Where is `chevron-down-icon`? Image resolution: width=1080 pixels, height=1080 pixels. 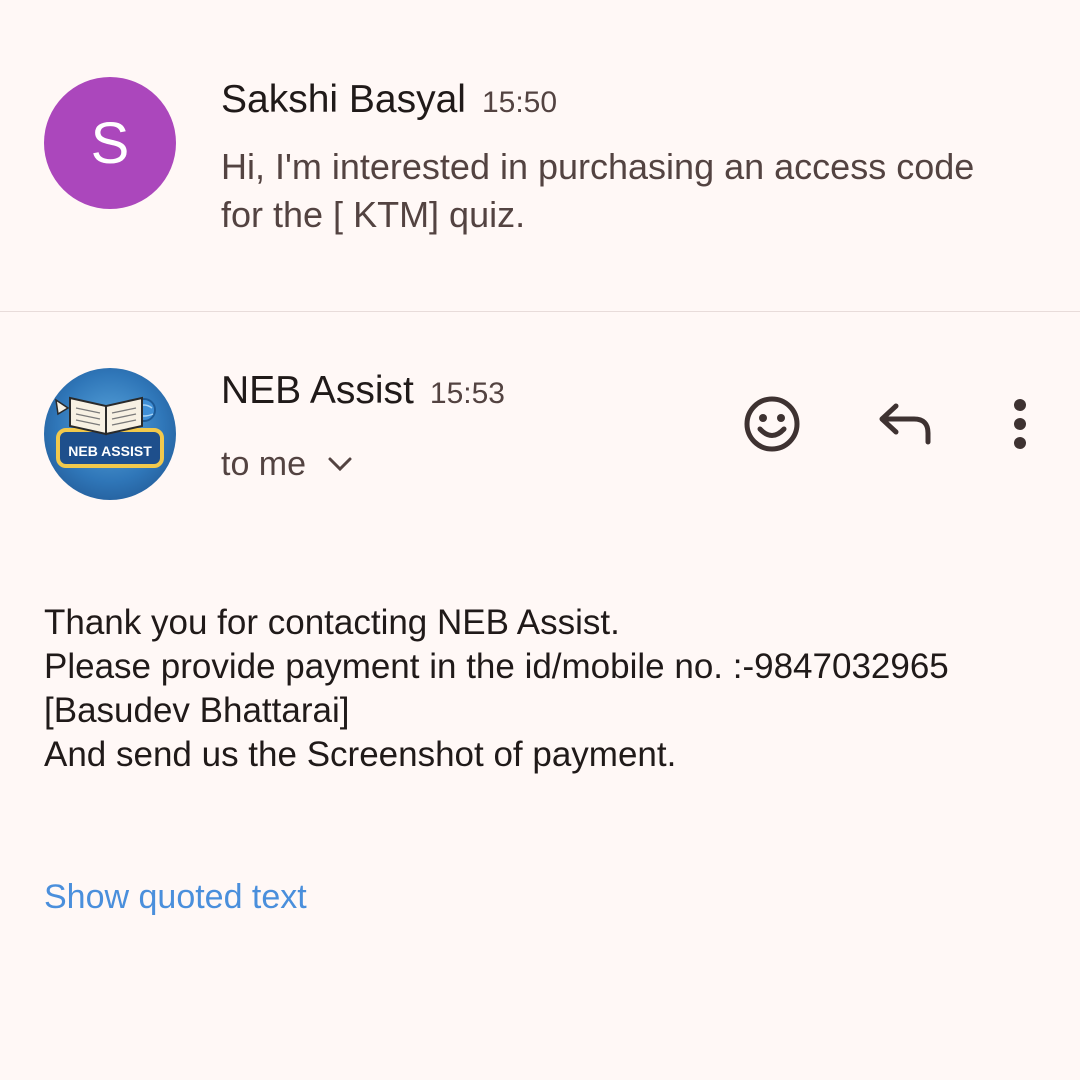 chevron-down-icon is located at coordinates (340, 464).